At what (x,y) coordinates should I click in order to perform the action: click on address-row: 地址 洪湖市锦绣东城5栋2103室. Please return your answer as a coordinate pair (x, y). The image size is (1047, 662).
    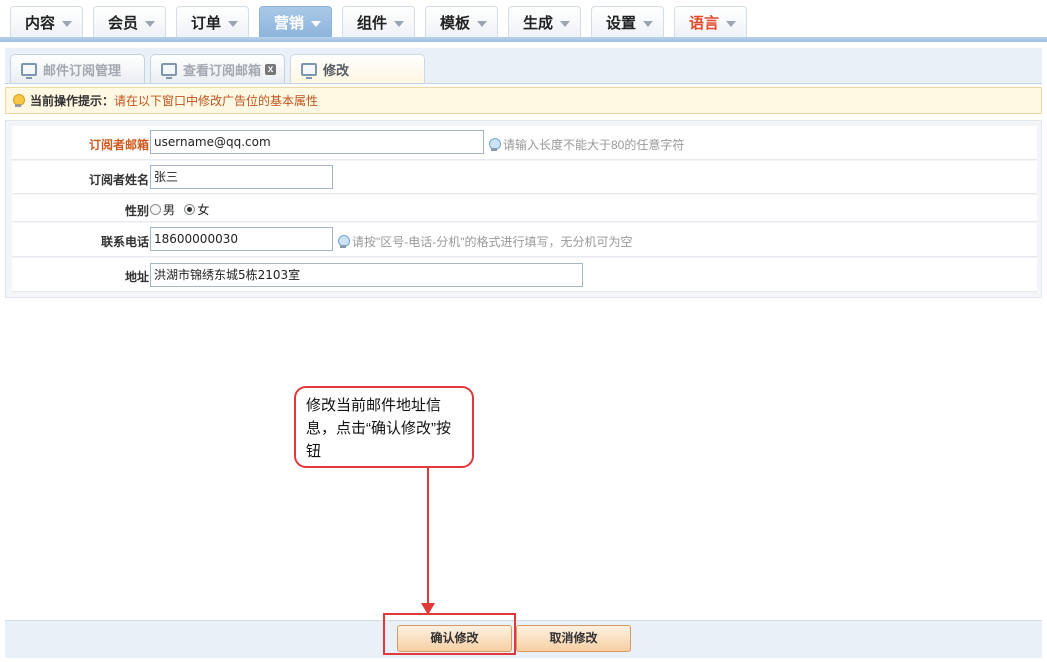
    Looking at the image, I should click on (524, 275).